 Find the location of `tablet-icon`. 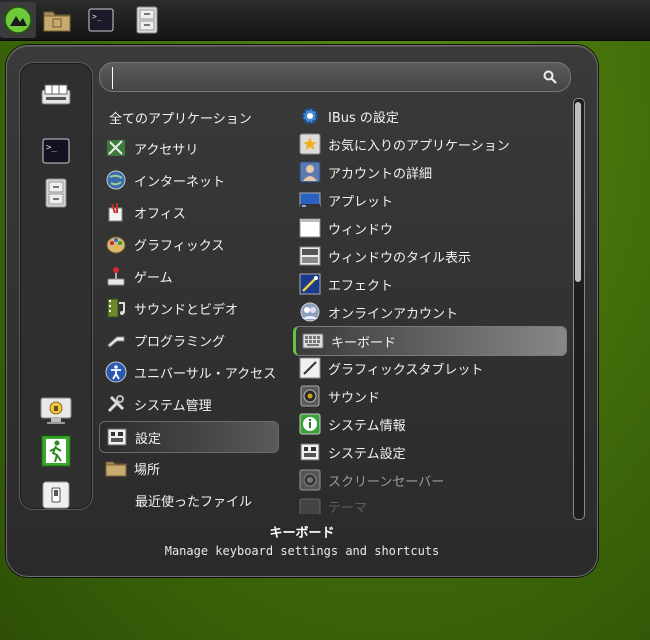

tablet-icon is located at coordinates (310, 368).